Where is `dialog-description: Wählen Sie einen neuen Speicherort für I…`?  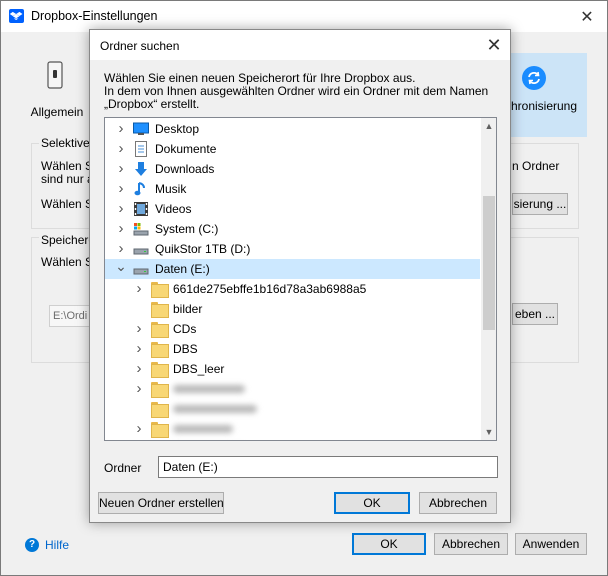
dialog-description: Wählen Sie einen neuen Speicherort für I… is located at coordinates (304, 91).